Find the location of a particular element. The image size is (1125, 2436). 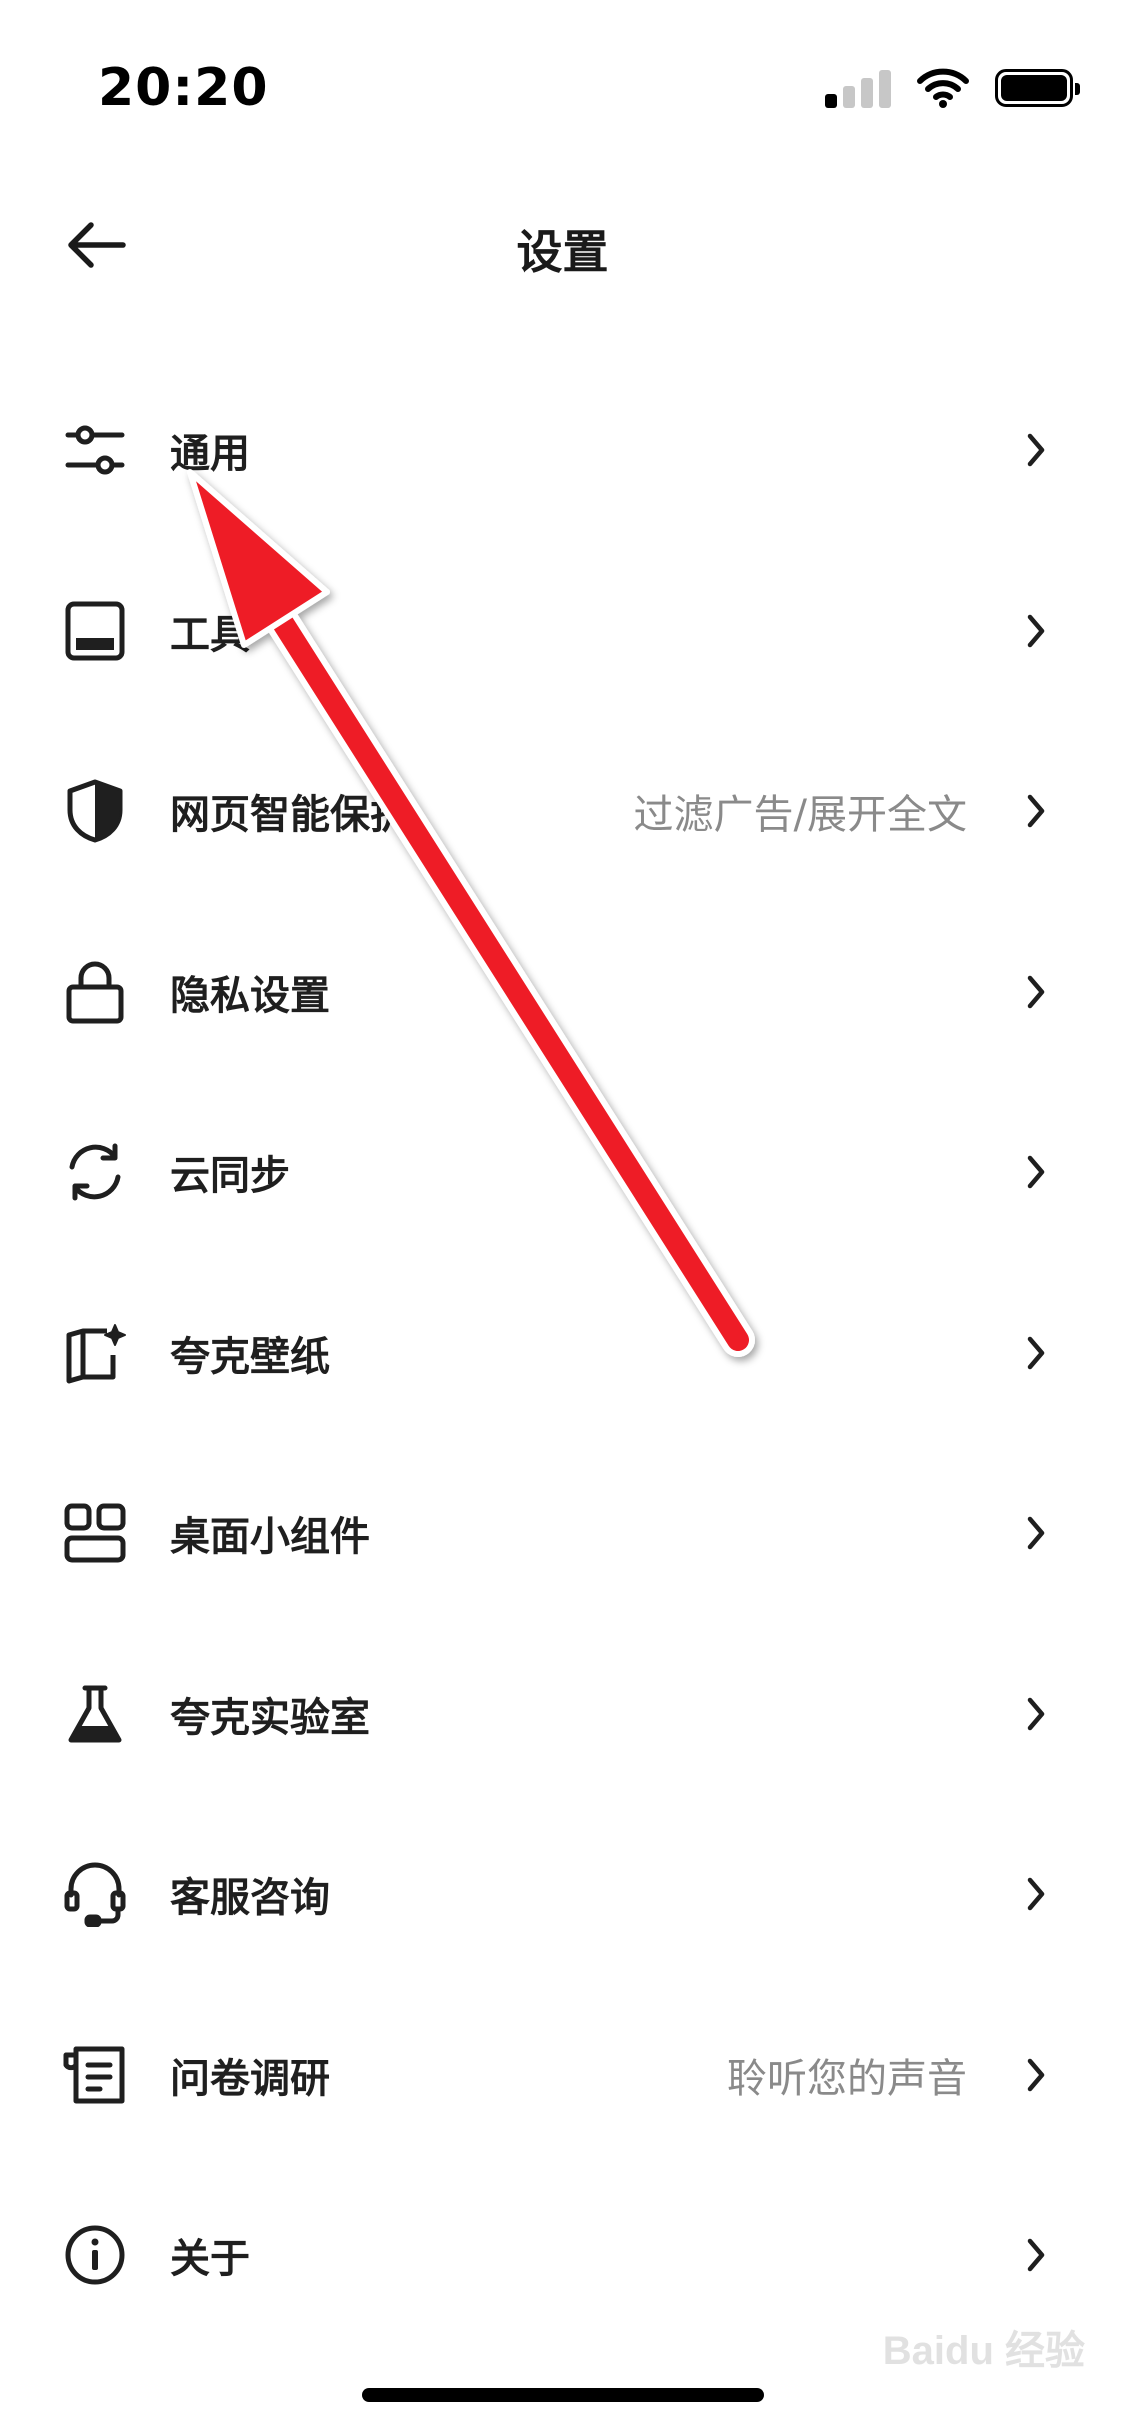

nav-bar: 设置 is located at coordinates (562, 245).